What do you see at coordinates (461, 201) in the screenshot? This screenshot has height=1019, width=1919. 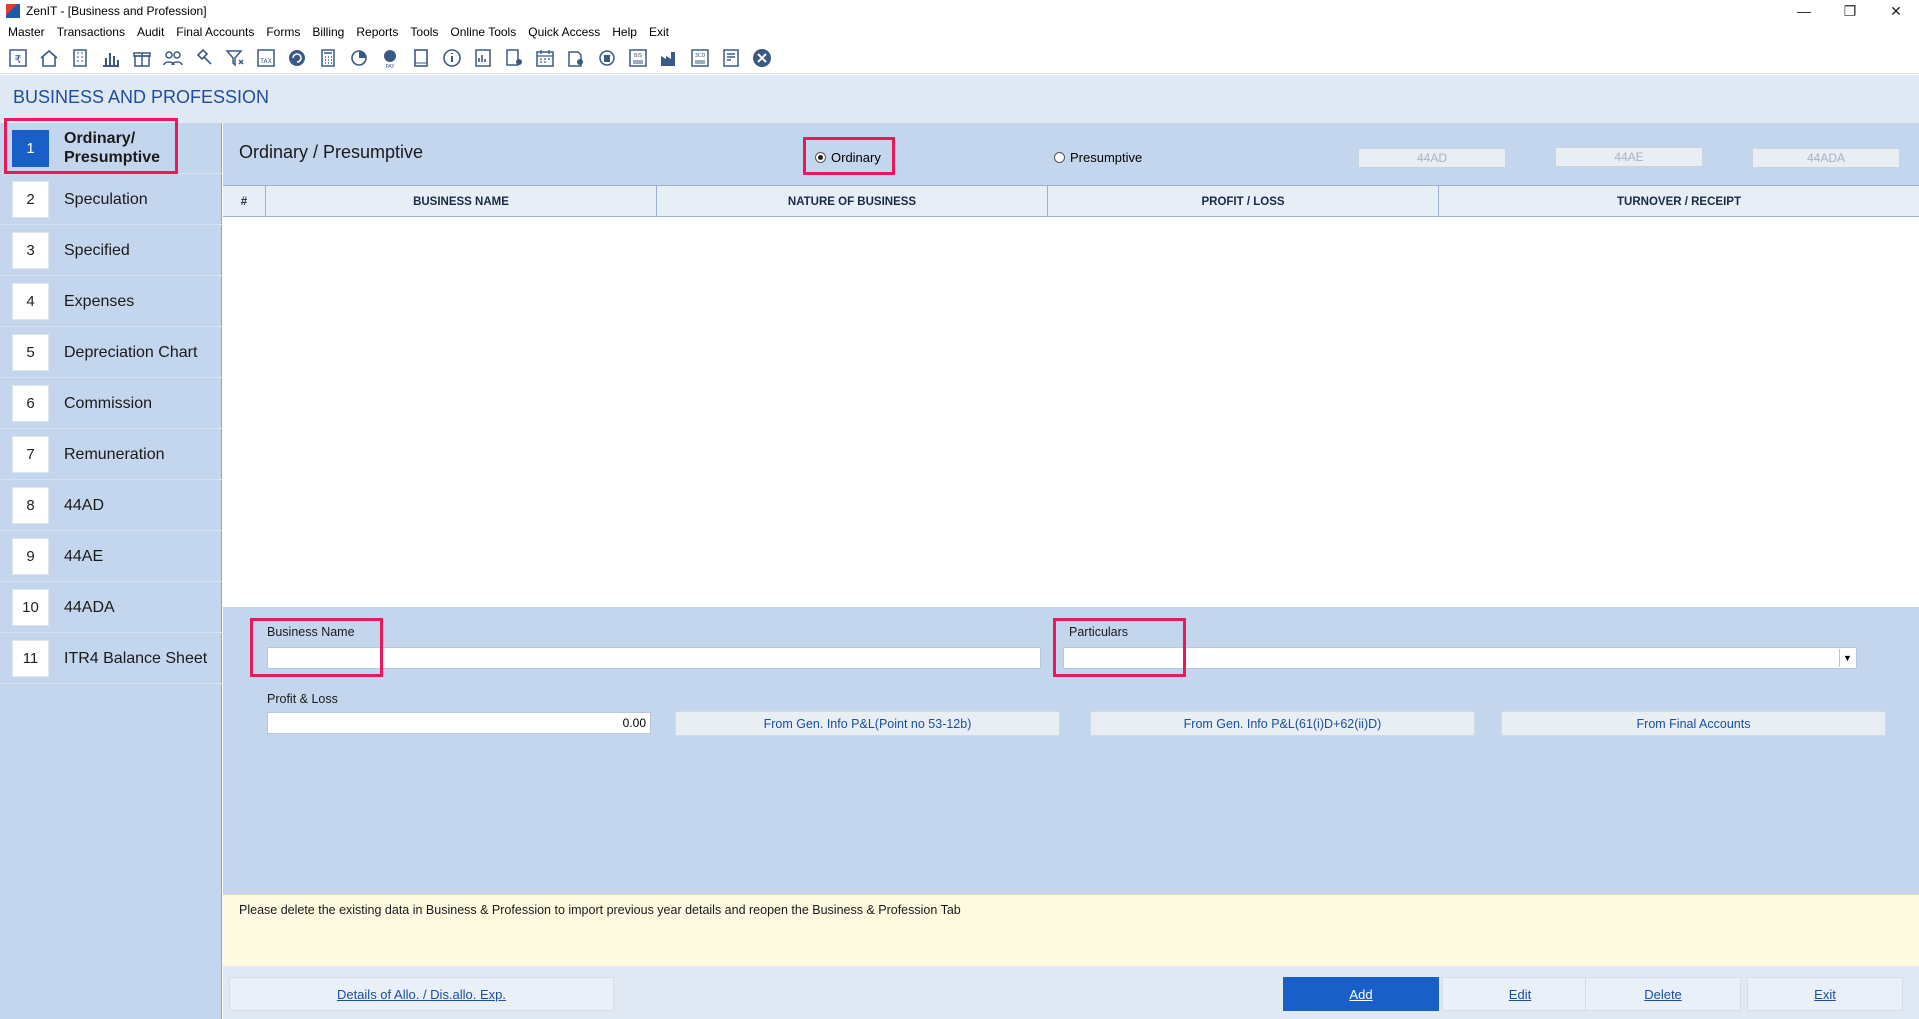 I see `col-header-business-name: BUSINESS NAME` at bounding box center [461, 201].